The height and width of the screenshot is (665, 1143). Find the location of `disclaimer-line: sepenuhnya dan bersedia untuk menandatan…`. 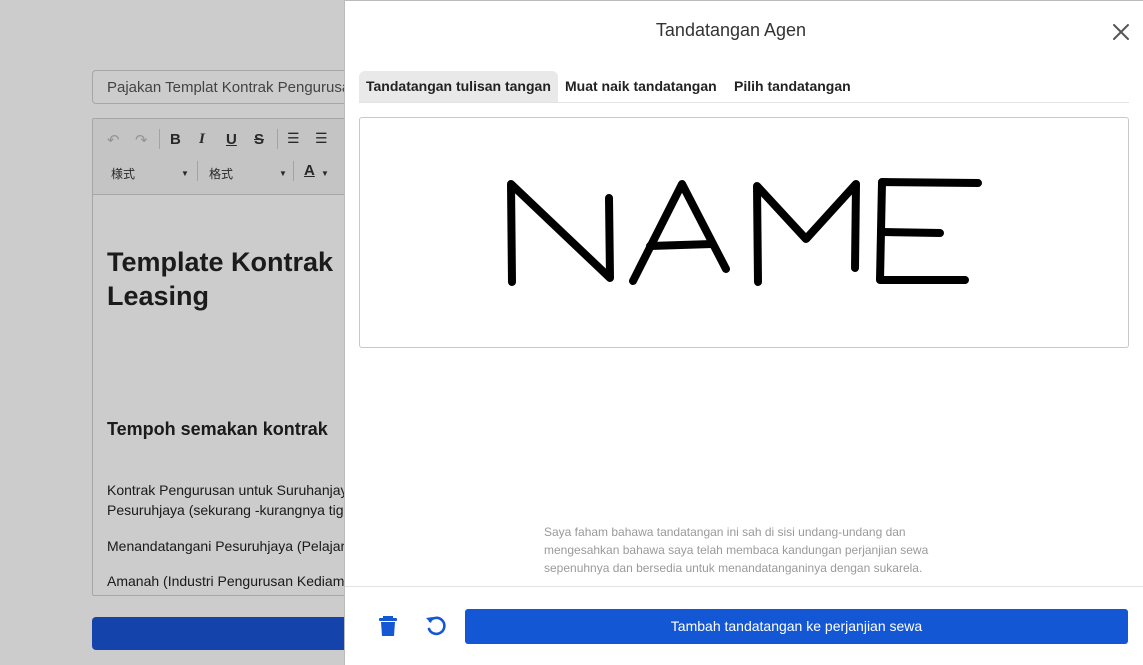

disclaimer-line: sepenuhnya dan bersedia untuk menandatan… is located at coordinates (733, 568).